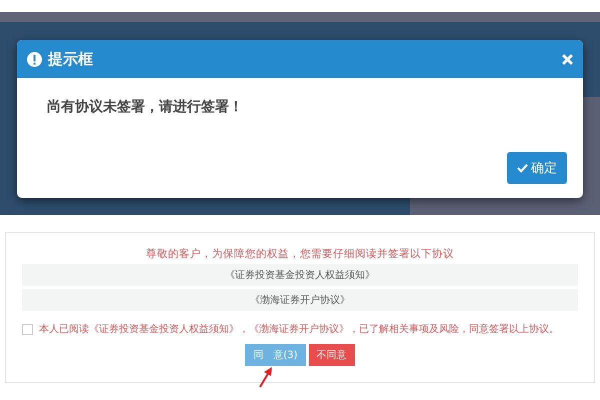 Image resolution: width=600 pixels, height=400 pixels. I want to click on close-icon, so click(567, 59).